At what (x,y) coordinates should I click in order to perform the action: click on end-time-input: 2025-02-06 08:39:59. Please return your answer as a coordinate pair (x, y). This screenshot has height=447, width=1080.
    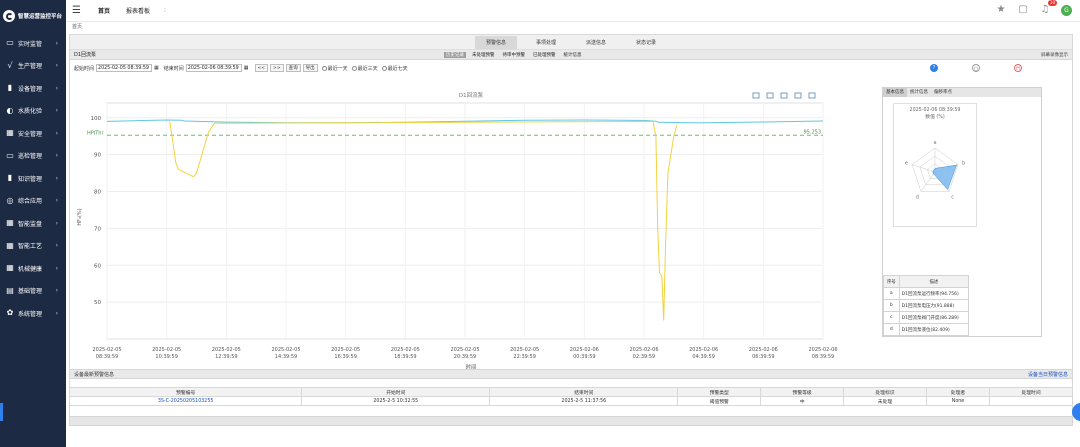
    Looking at the image, I should click on (213, 68).